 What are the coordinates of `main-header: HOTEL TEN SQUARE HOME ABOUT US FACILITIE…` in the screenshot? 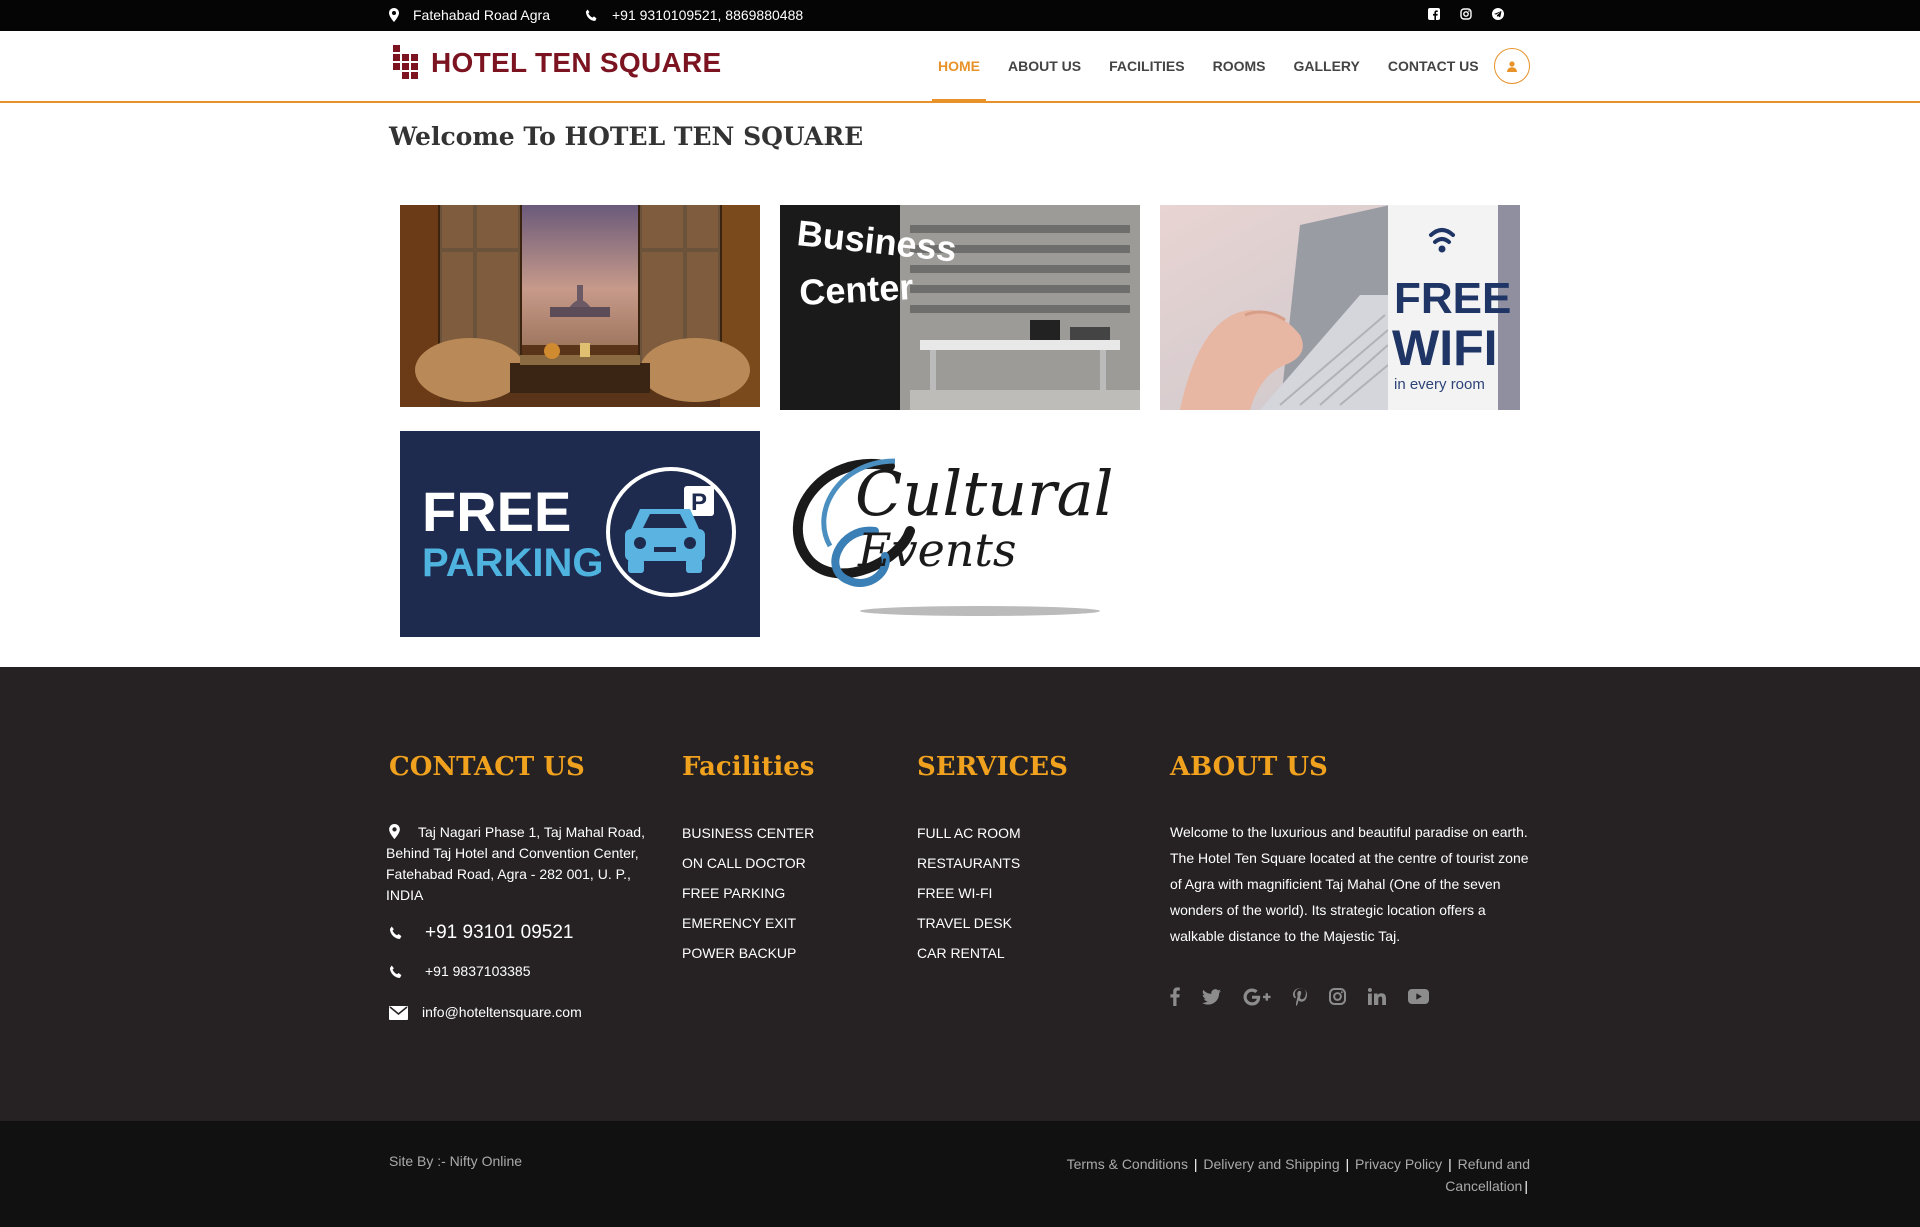 It's located at (960, 67).